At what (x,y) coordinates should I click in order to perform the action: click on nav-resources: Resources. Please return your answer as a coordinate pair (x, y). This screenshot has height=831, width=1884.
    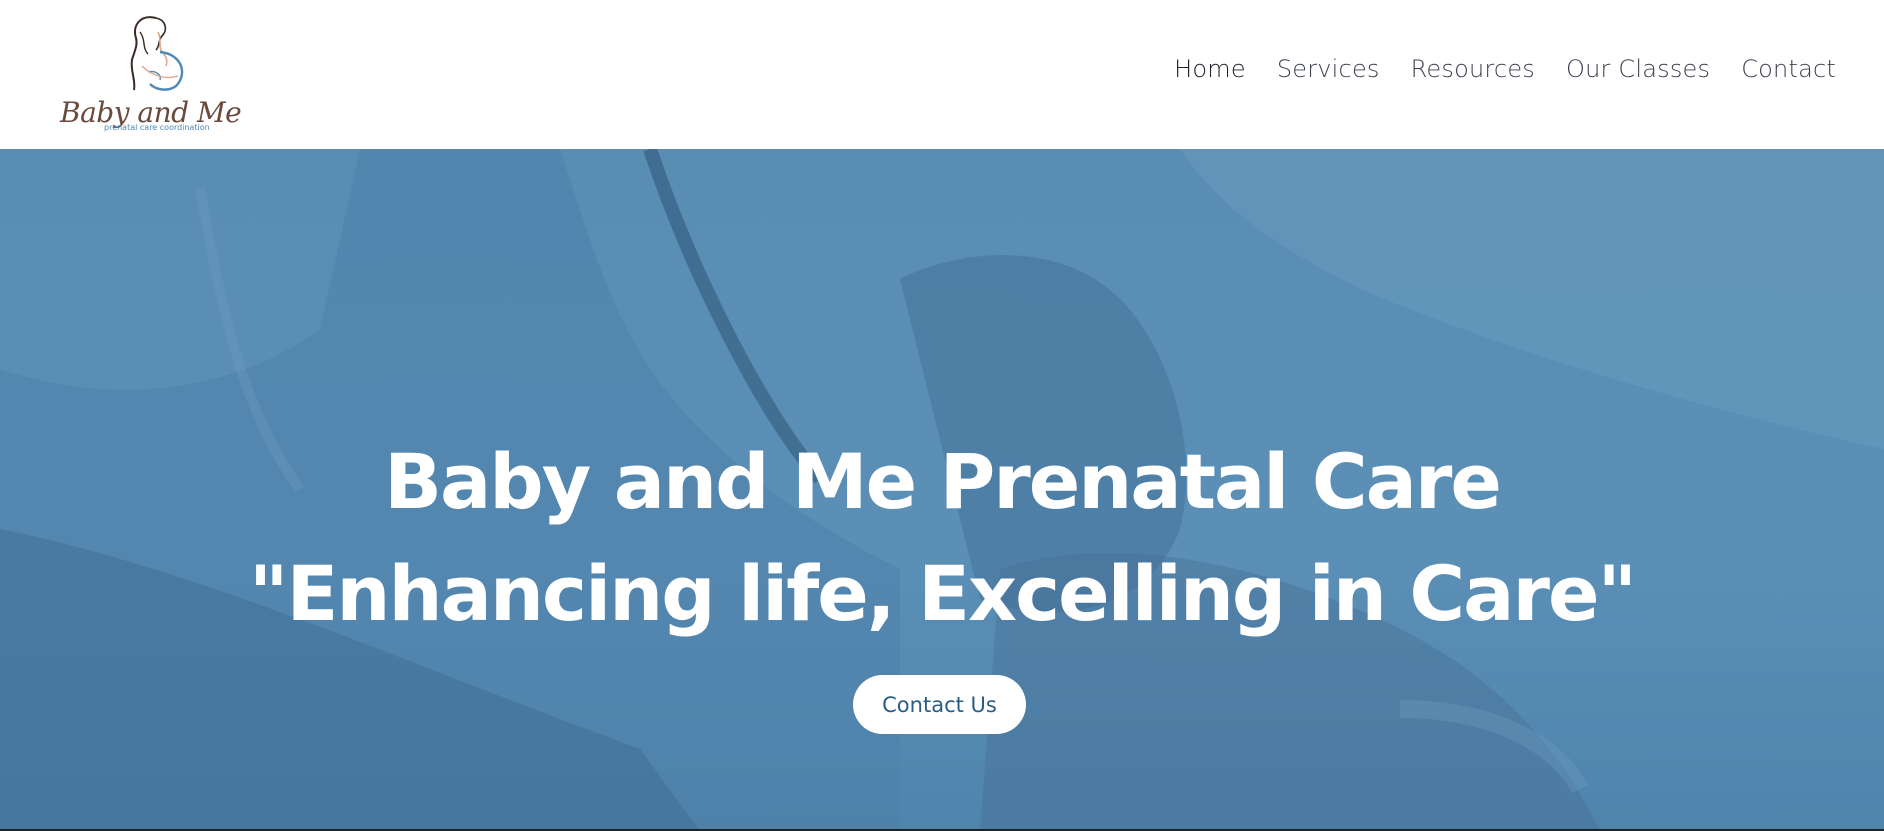
    Looking at the image, I should click on (1473, 69).